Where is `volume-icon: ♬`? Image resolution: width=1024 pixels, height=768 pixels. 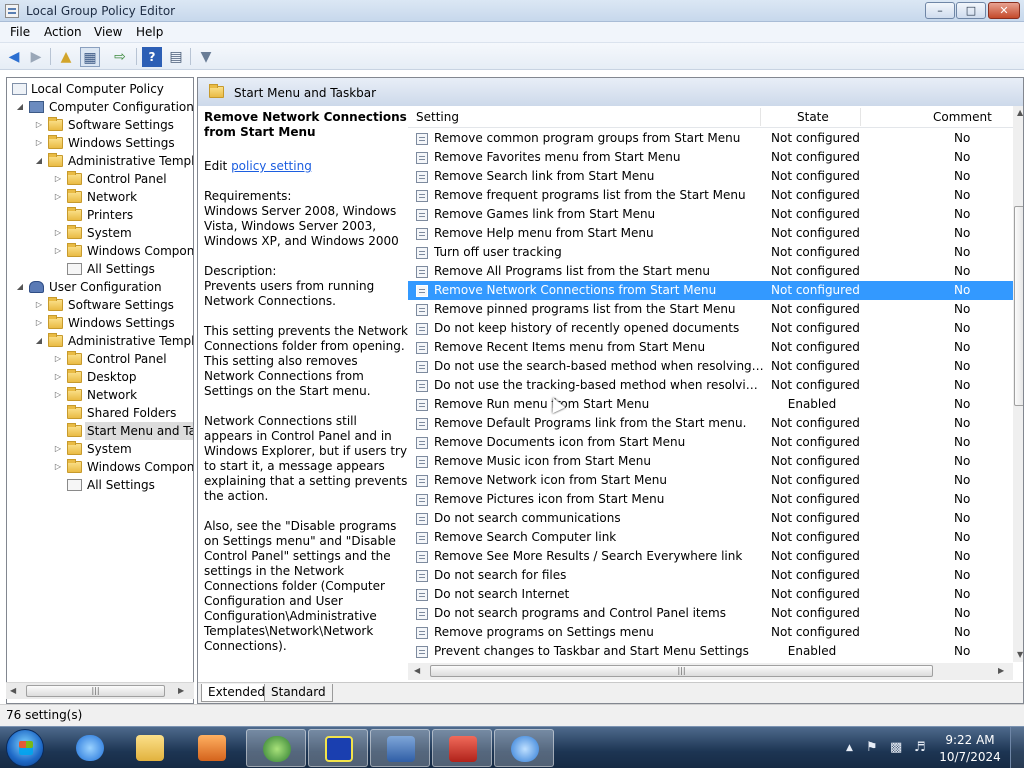 volume-icon: ♬ is located at coordinates (920, 747).